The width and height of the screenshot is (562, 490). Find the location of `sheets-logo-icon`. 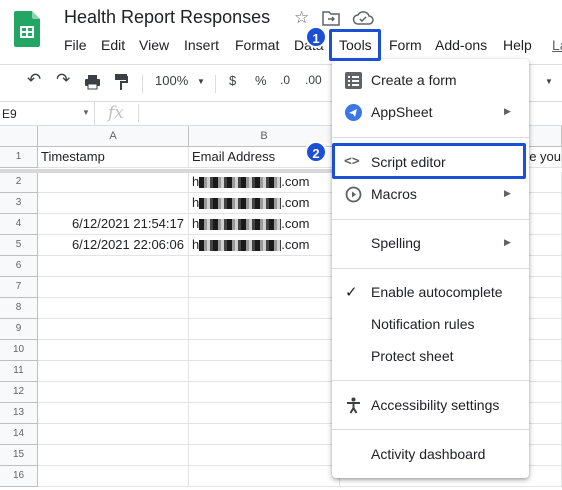

sheets-logo-icon is located at coordinates (27, 29).